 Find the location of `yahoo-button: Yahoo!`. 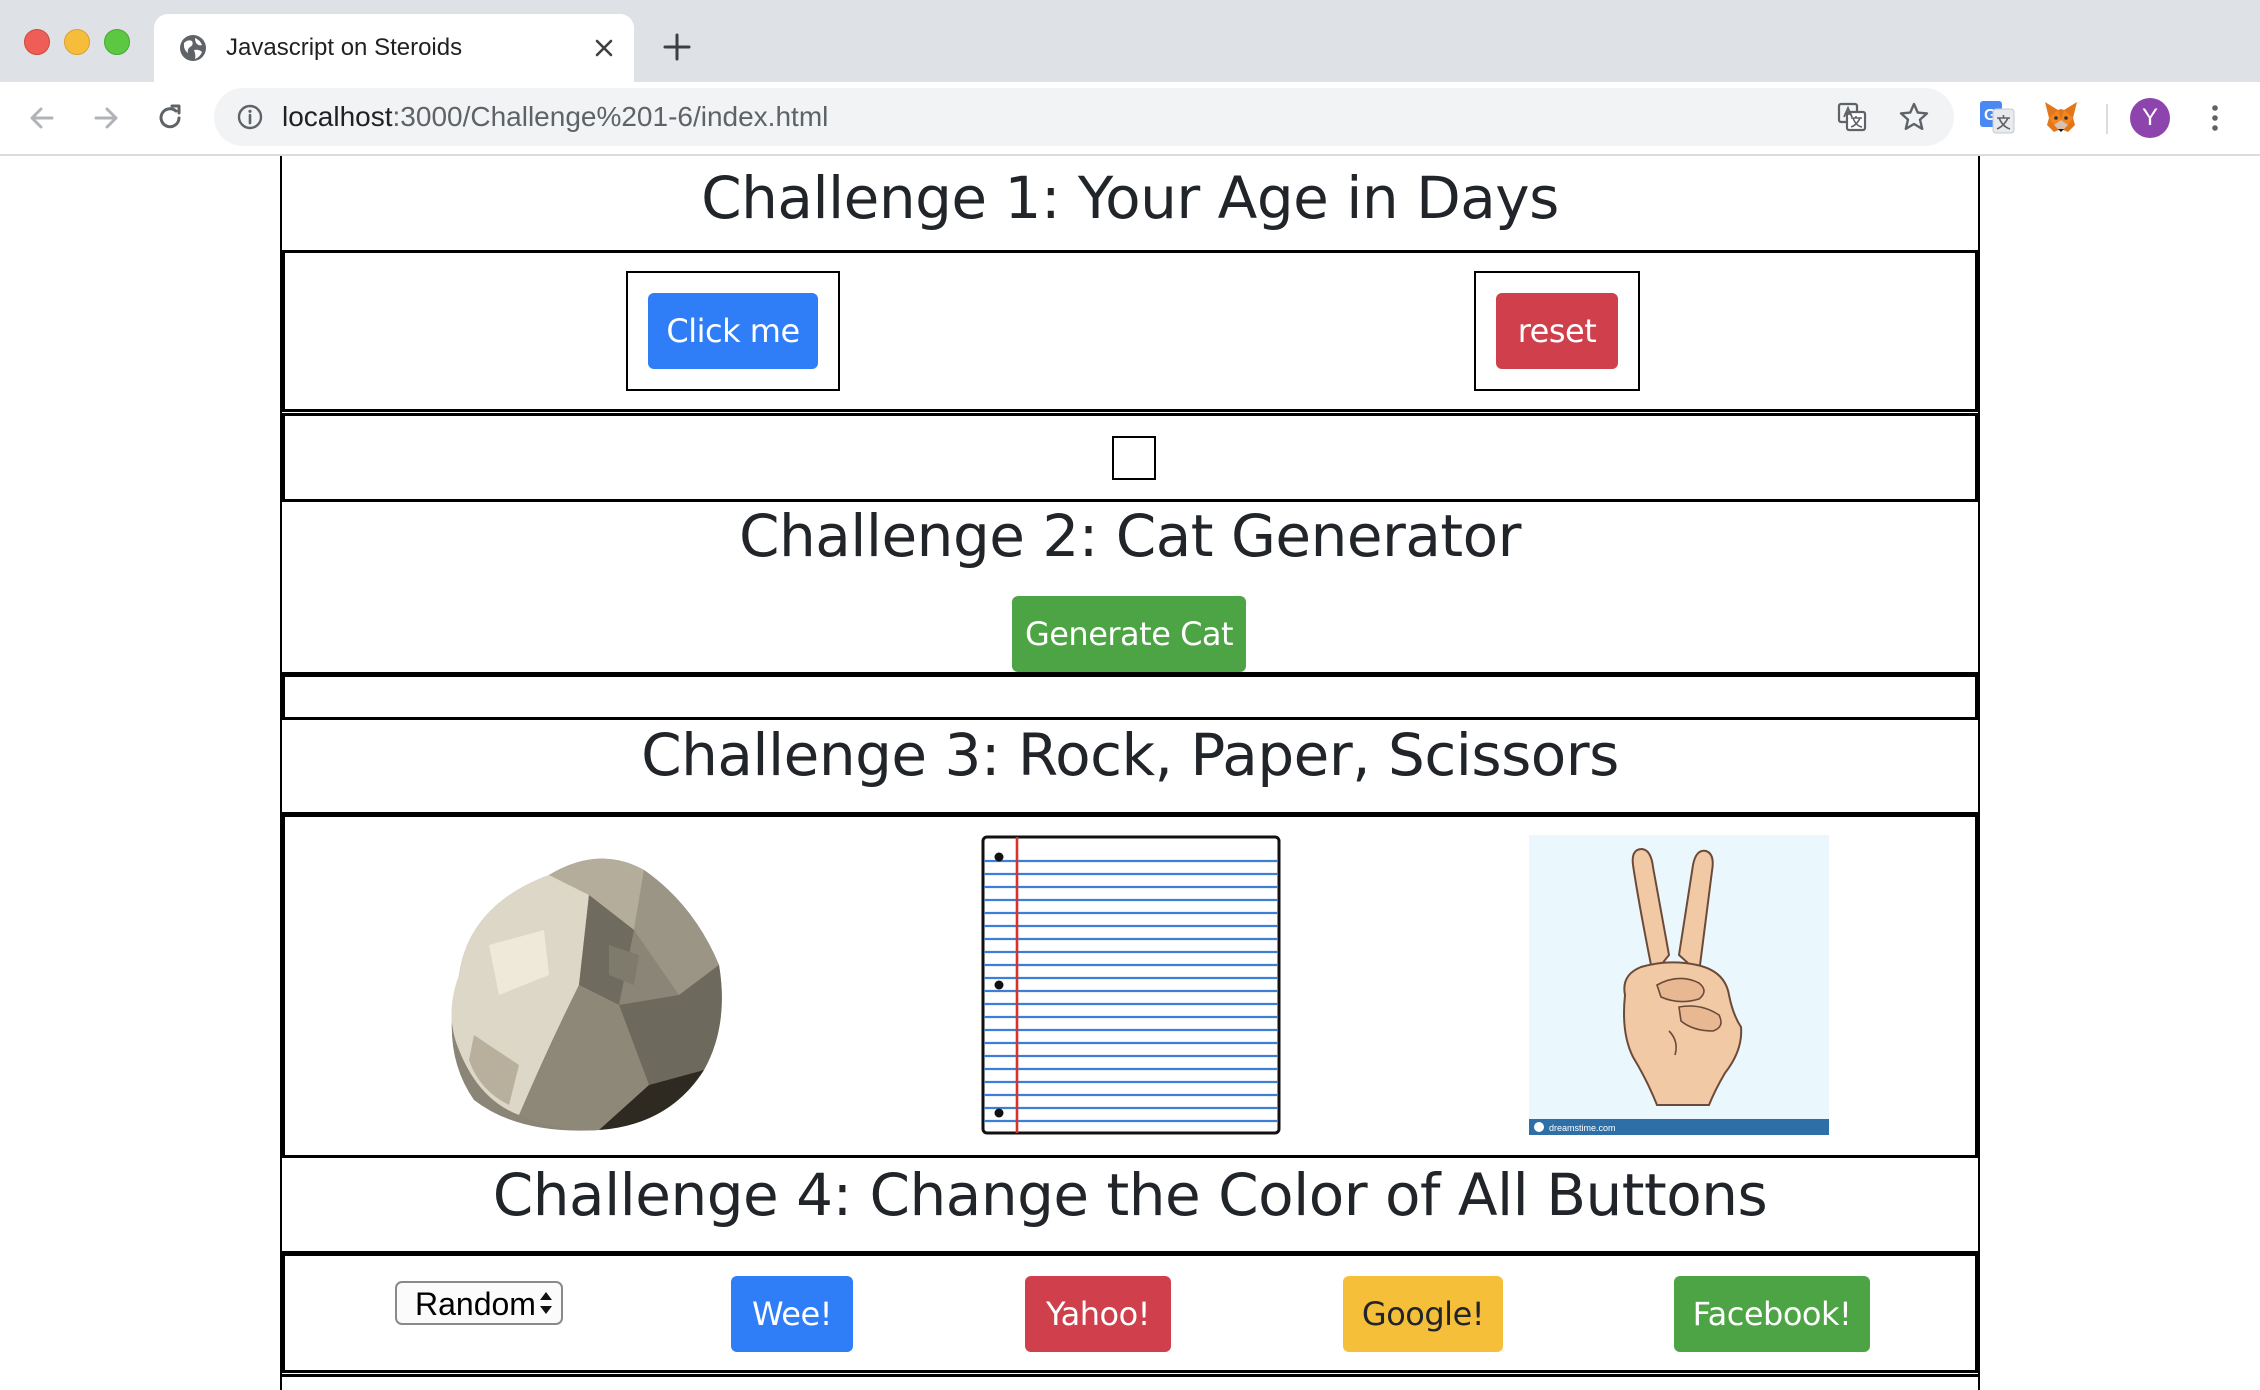

yahoo-button: Yahoo! is located at coordinates (1098, 1314).